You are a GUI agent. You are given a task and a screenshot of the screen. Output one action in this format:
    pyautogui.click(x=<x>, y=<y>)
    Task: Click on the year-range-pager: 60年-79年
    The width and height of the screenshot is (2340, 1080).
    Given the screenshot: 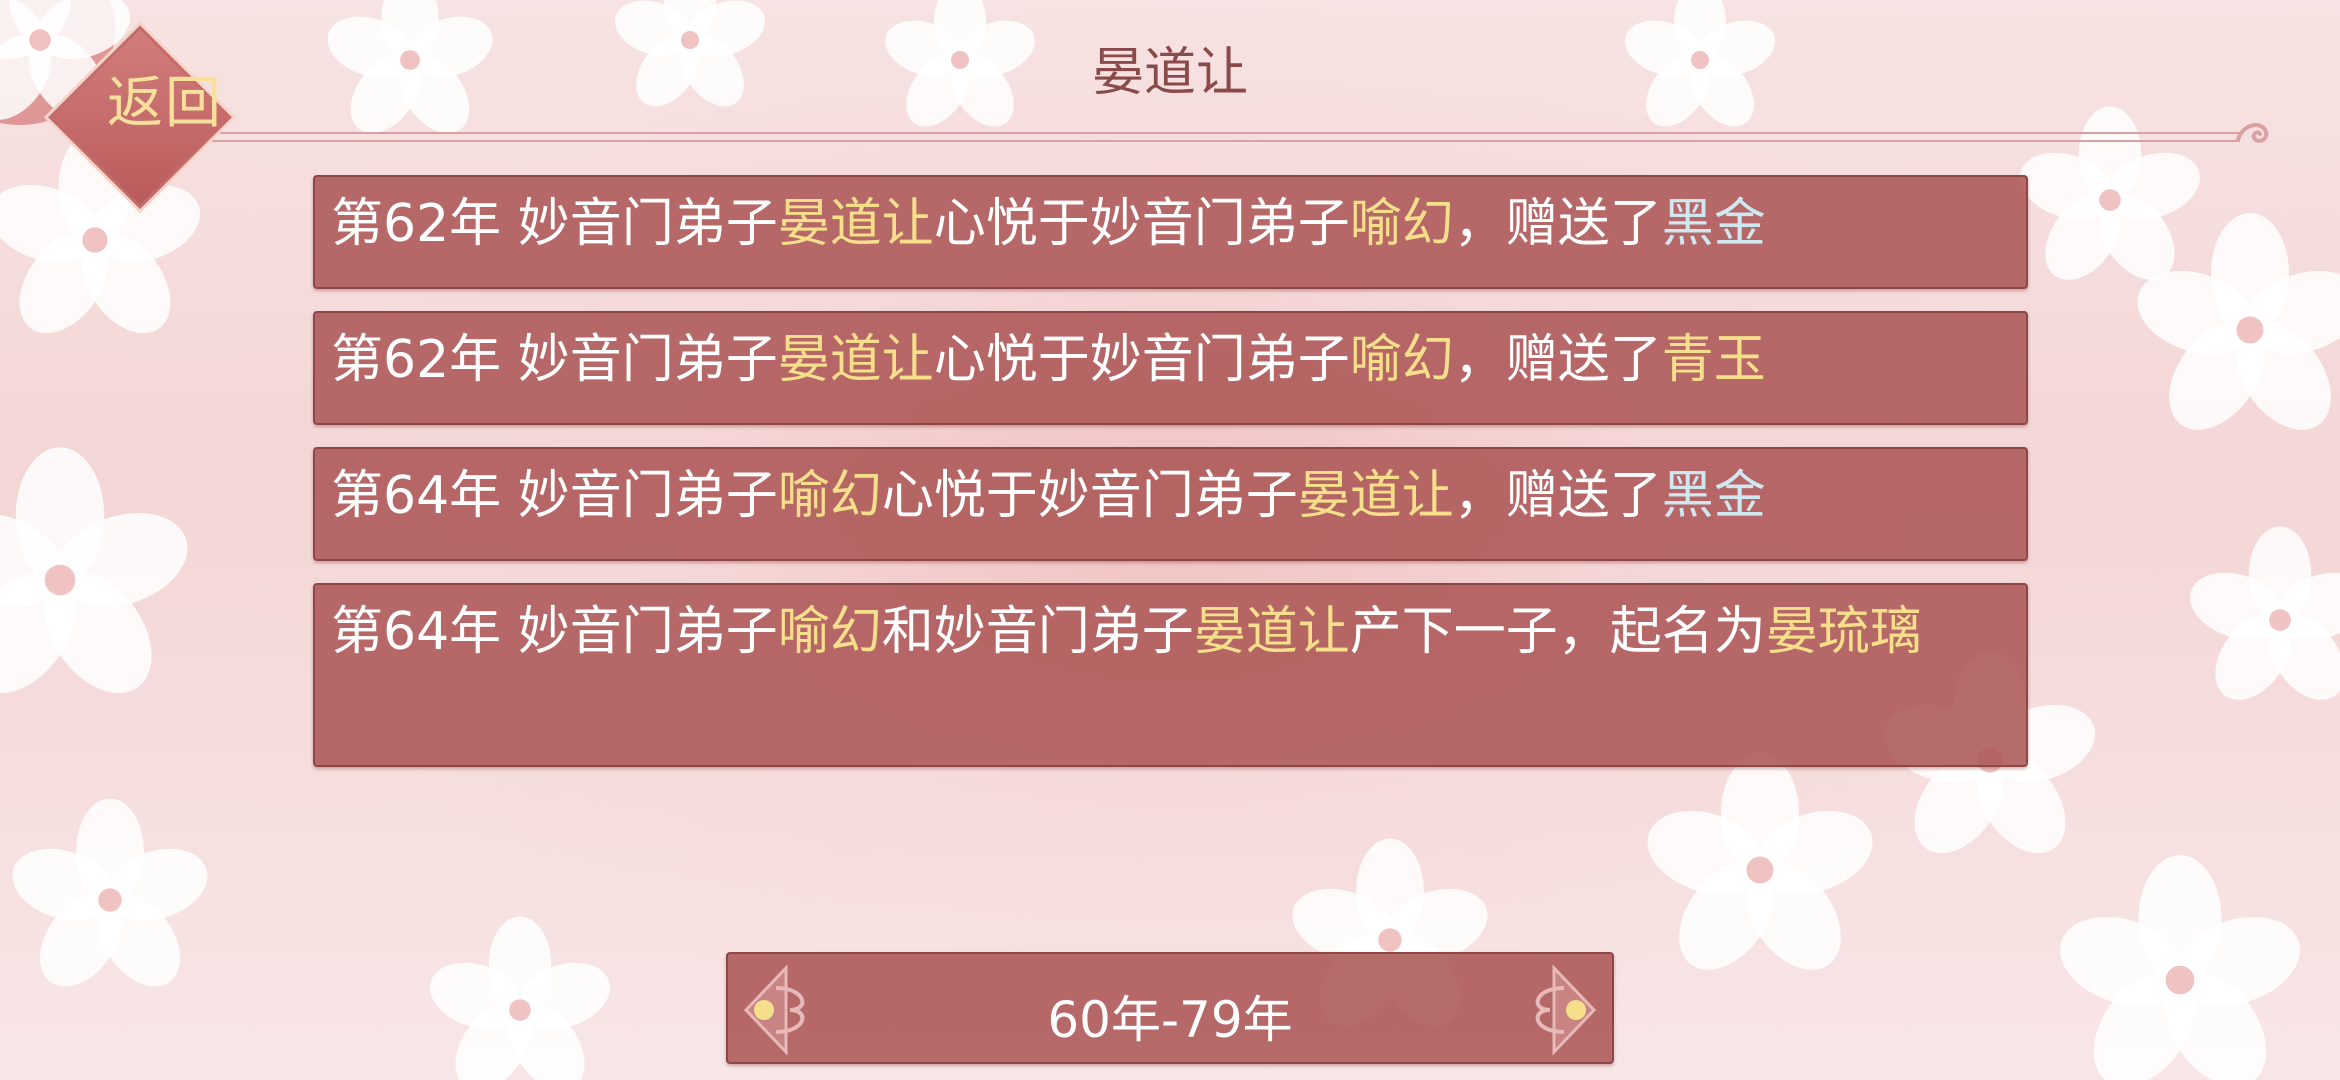 What is the action you would take?
    pyautogui.click(x=1170, y=1008)
    